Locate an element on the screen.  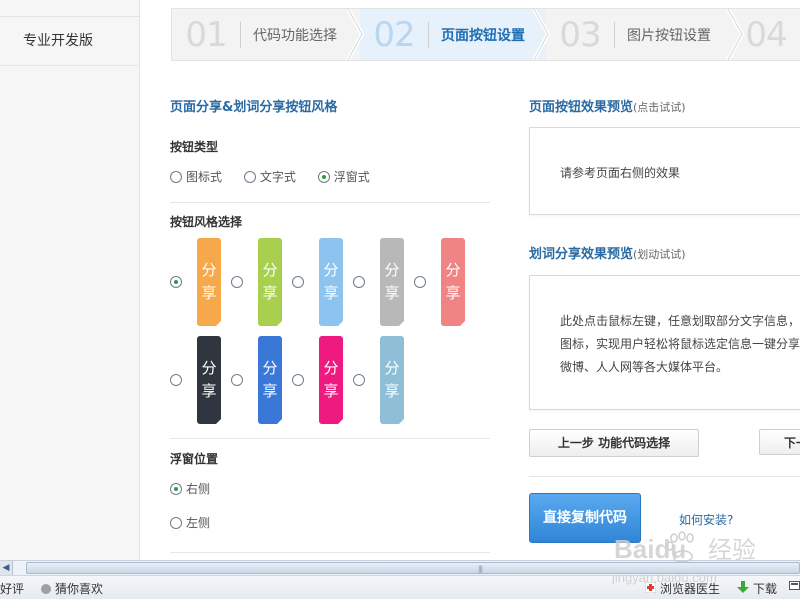
status-rate-link: 好评 is located at coordinates (12, 588).